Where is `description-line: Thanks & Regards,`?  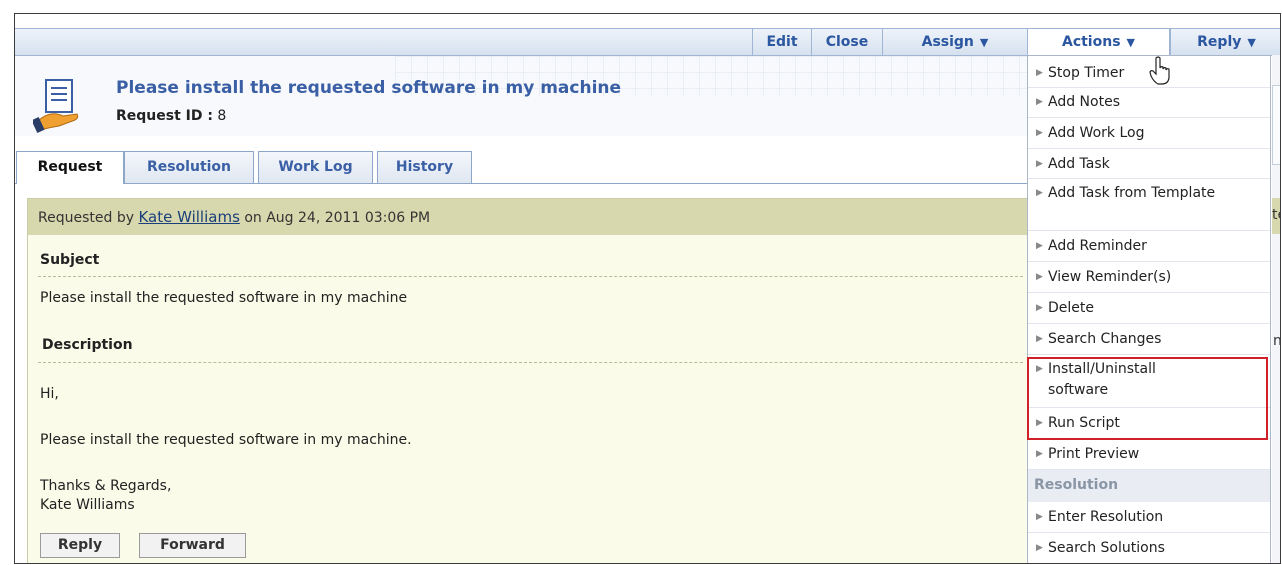 description-line: Thanks & Regards, is located at coordinates (106, 486).